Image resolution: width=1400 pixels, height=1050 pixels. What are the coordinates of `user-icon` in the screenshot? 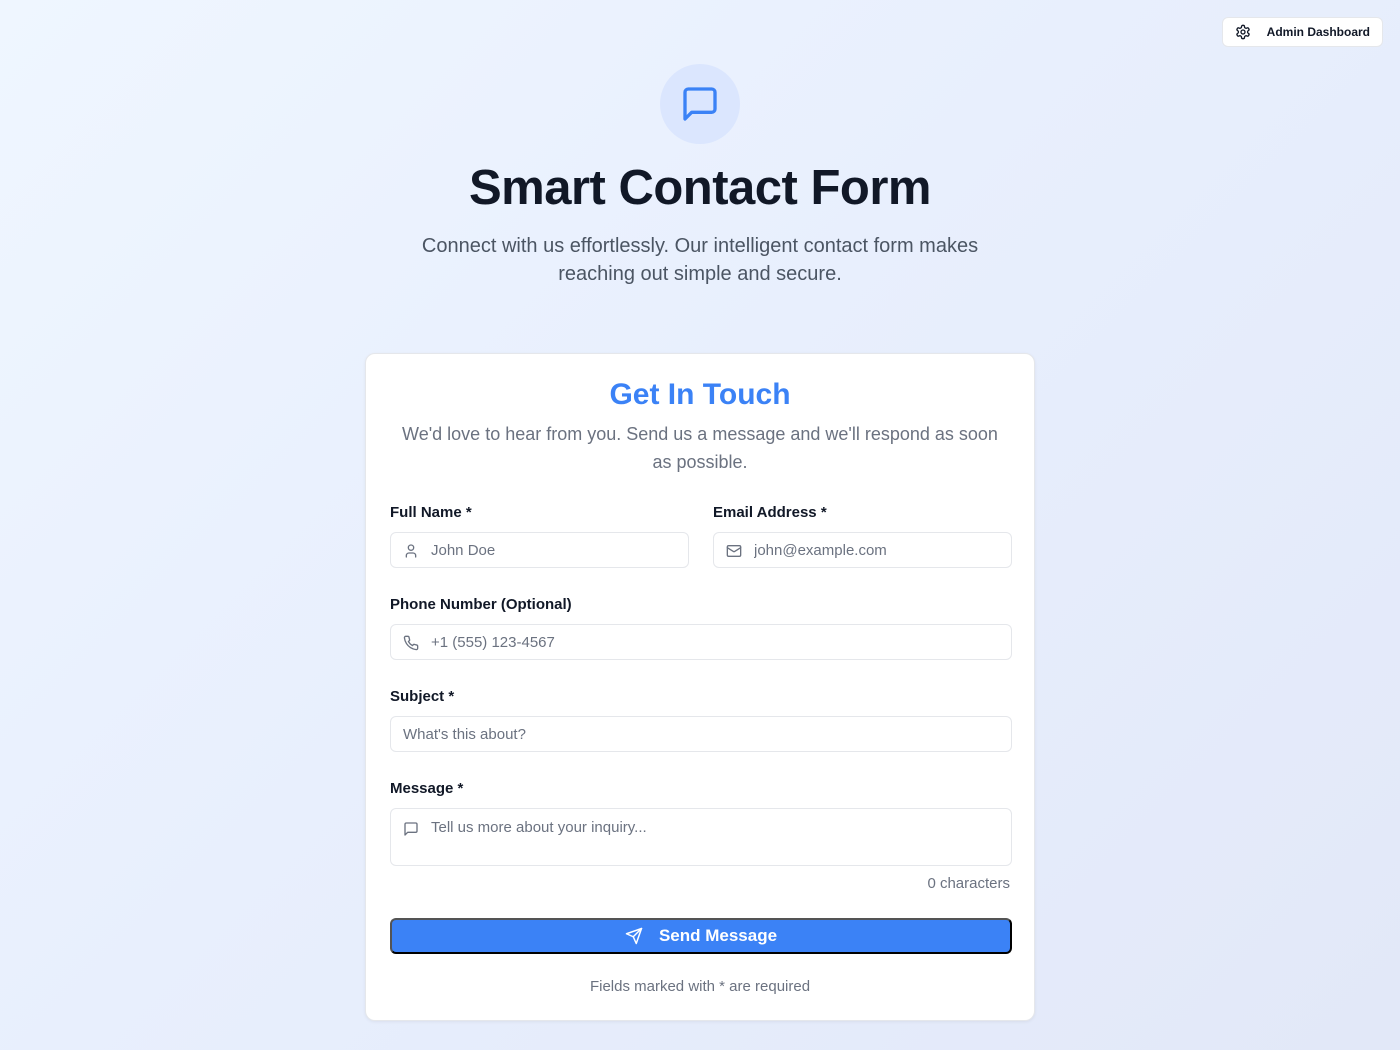 It's located at (411, 551).